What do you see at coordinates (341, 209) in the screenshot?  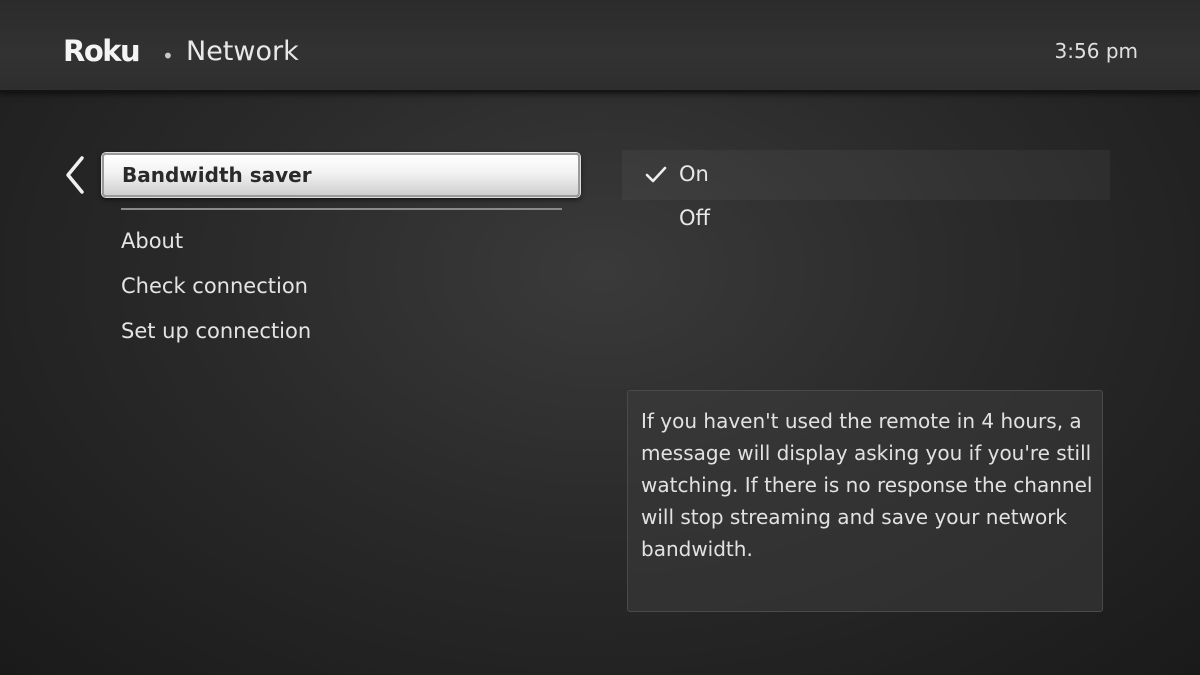 I see `menu-divider` at bounding box center [341, 209].